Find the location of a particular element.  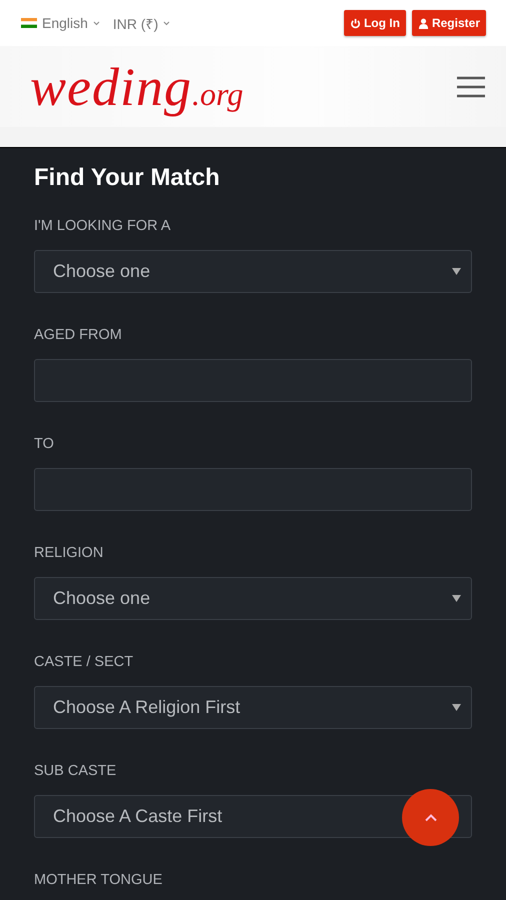

language-selector: English is located at coordinates (65, 23).